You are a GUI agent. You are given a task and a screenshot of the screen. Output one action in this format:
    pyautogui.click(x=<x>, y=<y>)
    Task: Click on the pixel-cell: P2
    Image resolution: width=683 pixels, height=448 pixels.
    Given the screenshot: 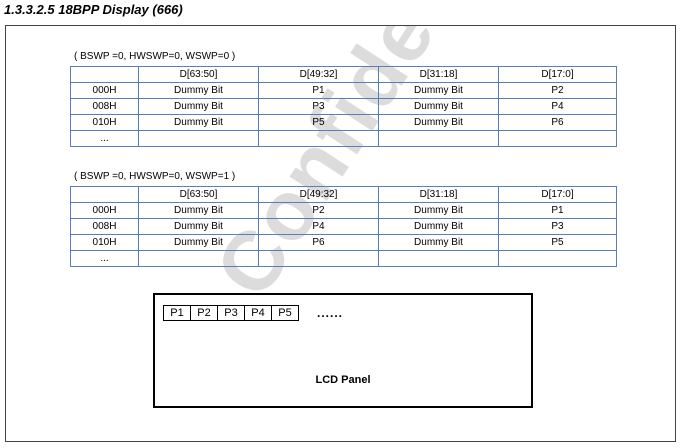 What is the action you would take?
    pyautogui.click(x=204, y=313)
    